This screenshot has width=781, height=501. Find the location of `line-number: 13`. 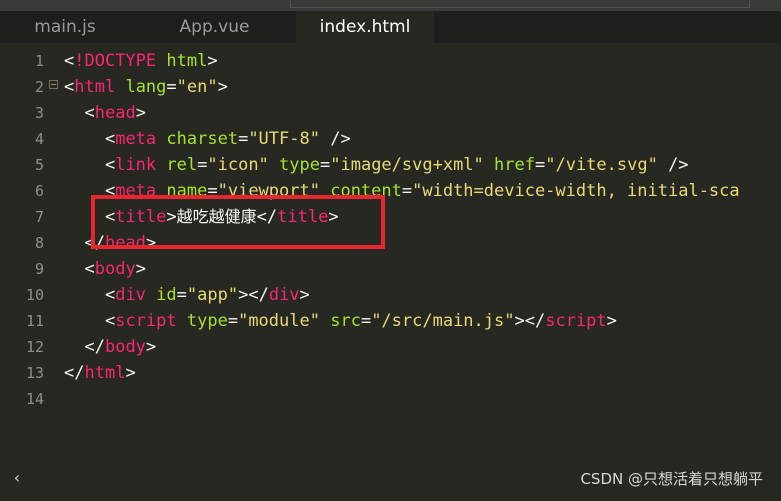

line-number: 13 is located at coordinates (34, 373).